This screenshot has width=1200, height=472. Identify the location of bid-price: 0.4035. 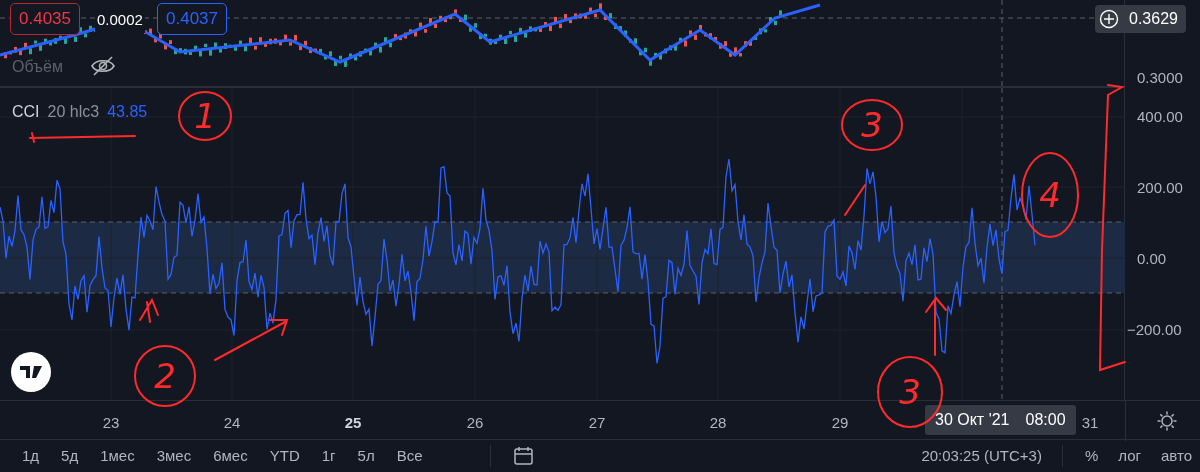
(45, 19).